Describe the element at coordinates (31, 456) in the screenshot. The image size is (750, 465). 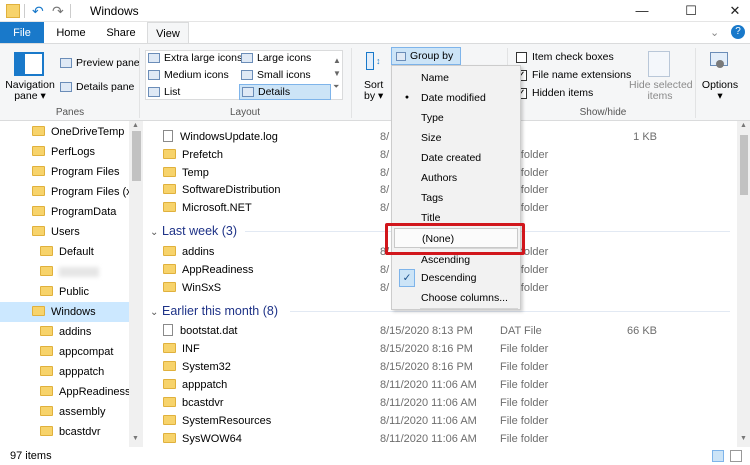
I see `item-count: 97 items` at that location.